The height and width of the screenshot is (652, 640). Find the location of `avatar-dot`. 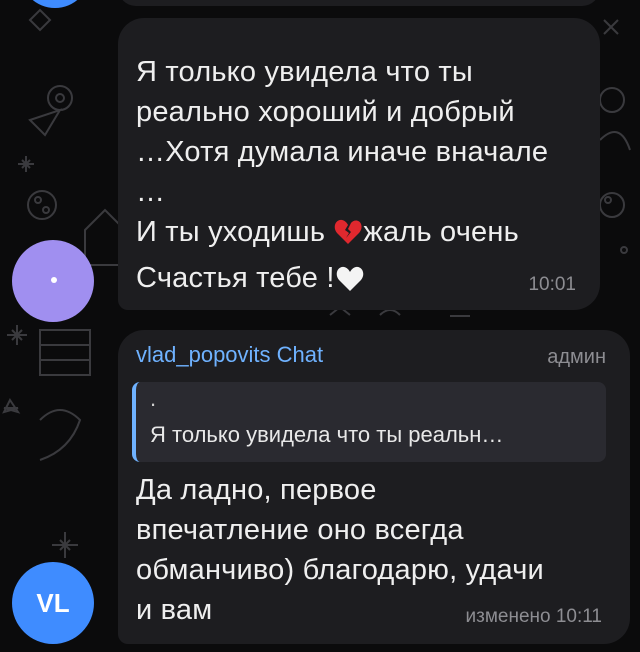

avatar-dot is located at coordinates (54, 280).